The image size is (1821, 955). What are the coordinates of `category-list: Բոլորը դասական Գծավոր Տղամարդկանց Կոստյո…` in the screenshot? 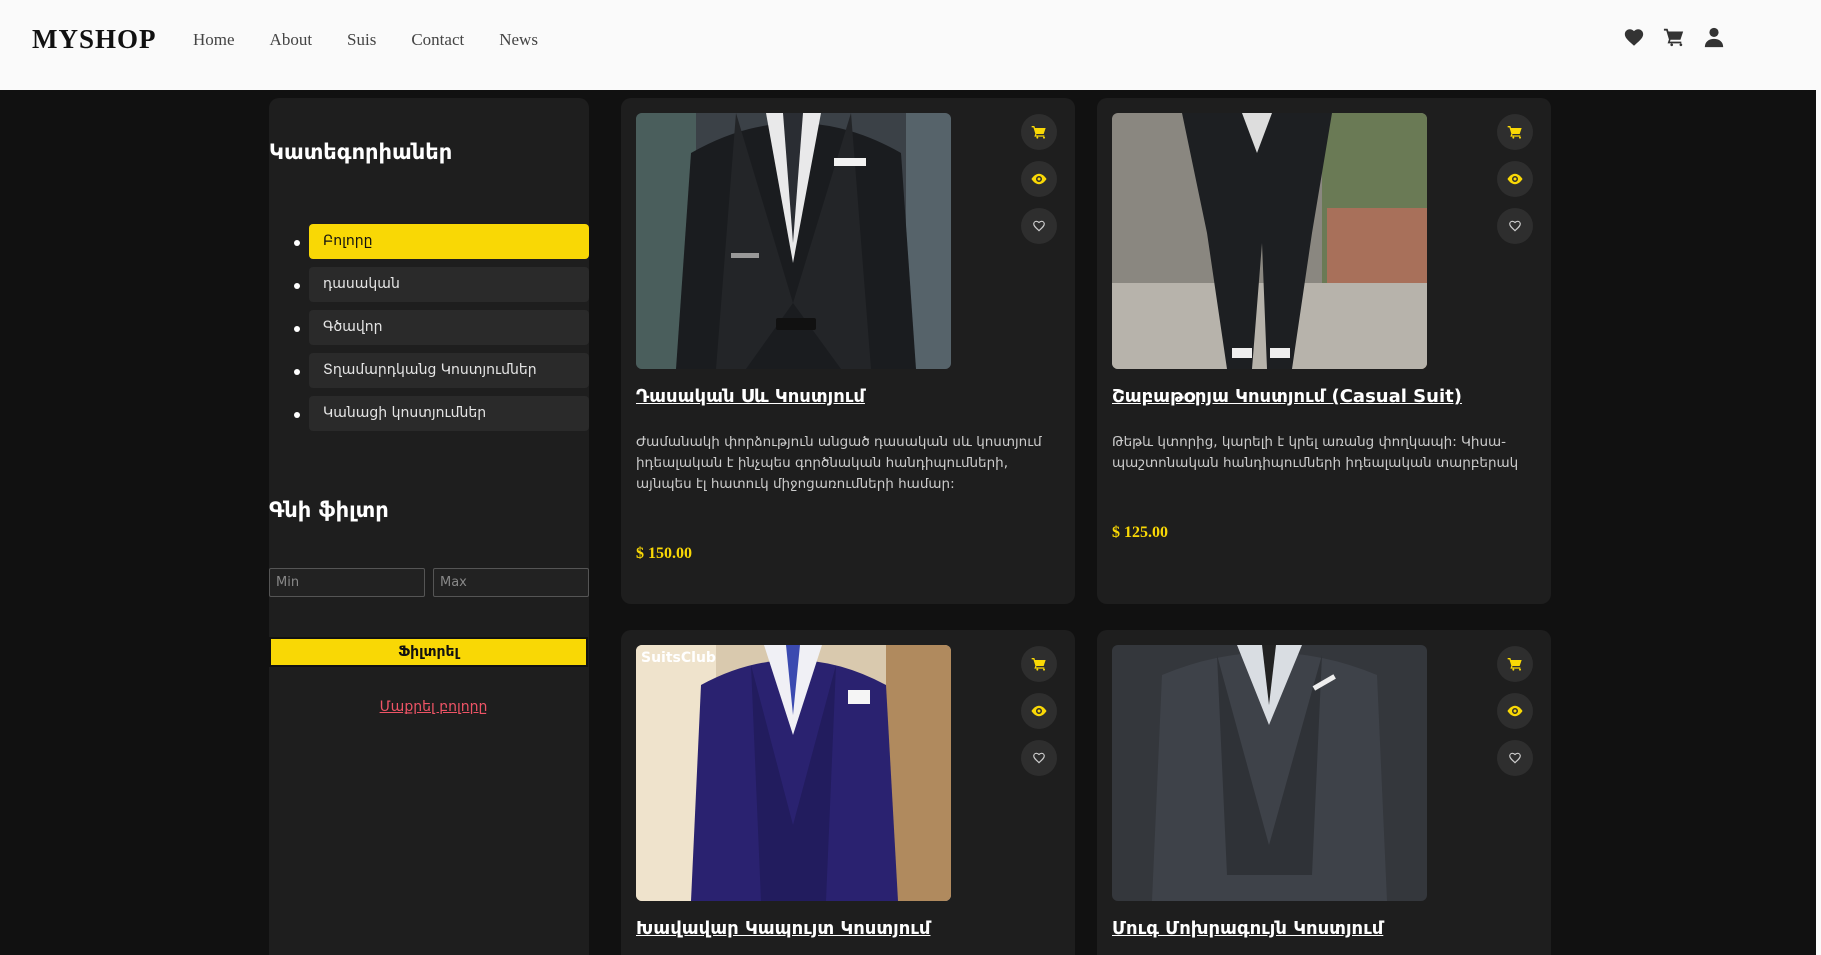 It's located at (429, 331).